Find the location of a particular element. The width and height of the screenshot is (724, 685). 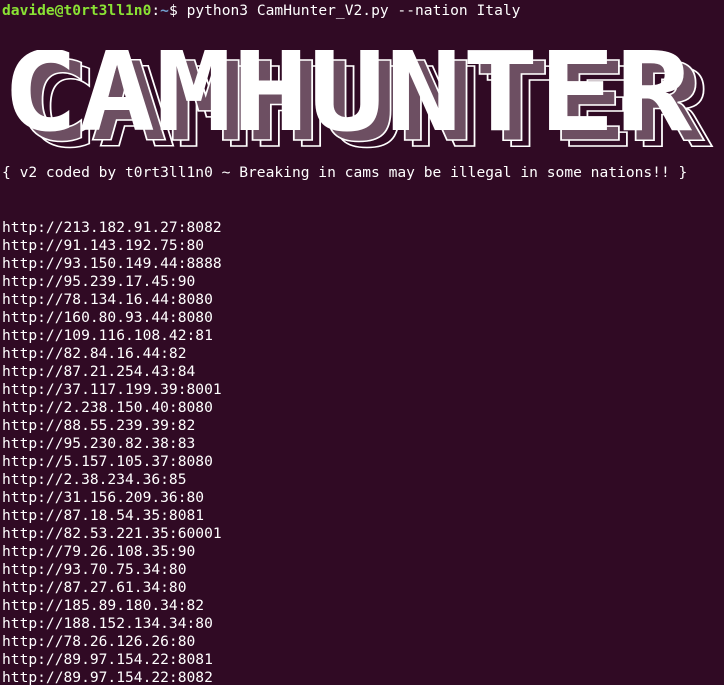

url-line: http://95.239.17.45:90 is located at coordinates (112, 282).